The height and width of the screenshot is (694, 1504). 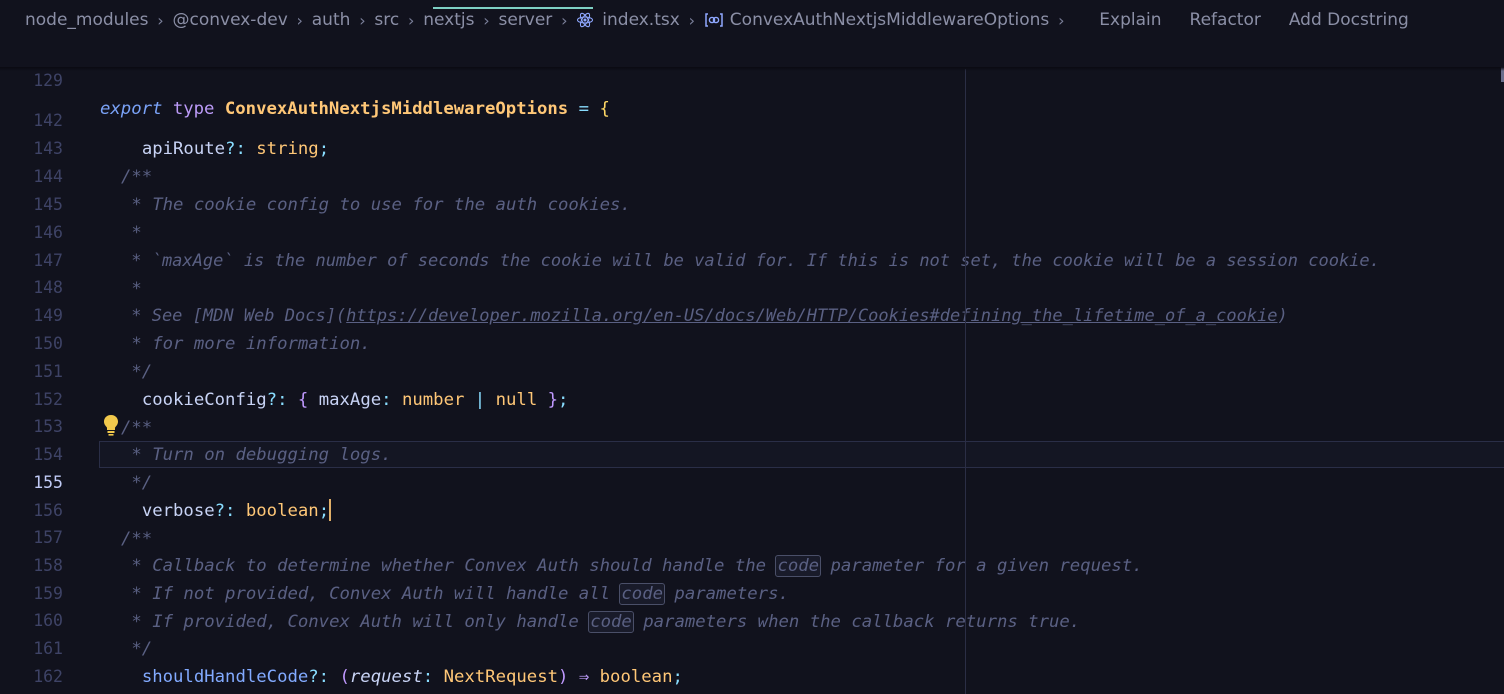 What do you see at coordinates (965, 381) in the screenshot?
I see `column-ruler` at bounding box center [965, 381].